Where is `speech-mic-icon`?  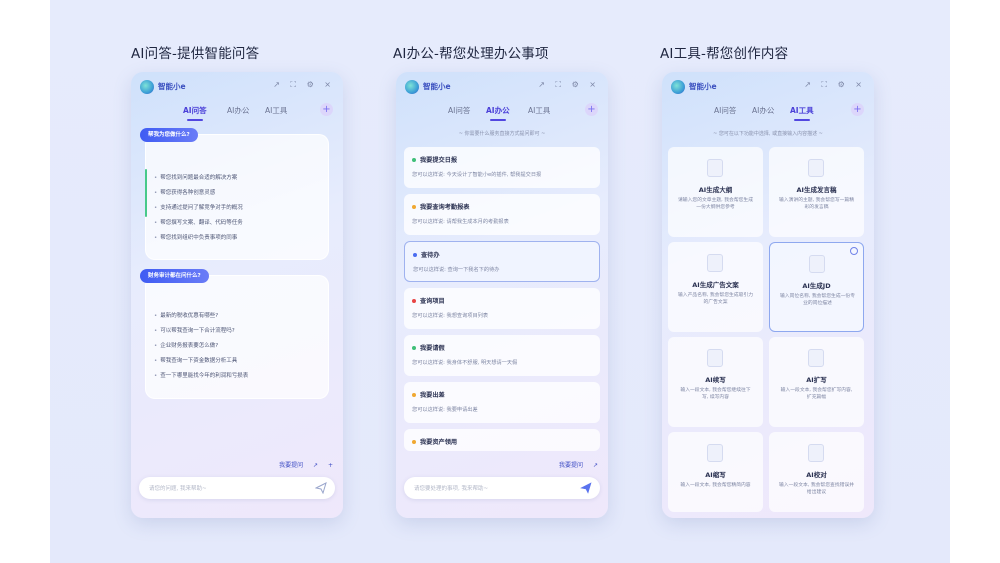 speech-mic-icon is located at coordinates (816, 168).